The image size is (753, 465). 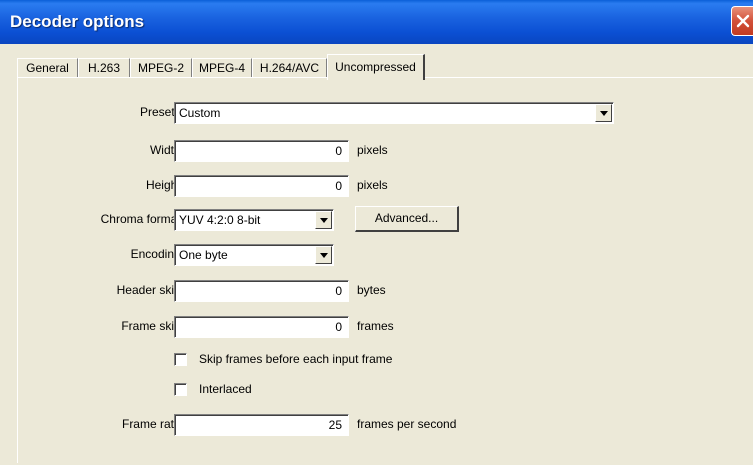 I want to click on height-unit: pixels, so click(x=372, y=185).